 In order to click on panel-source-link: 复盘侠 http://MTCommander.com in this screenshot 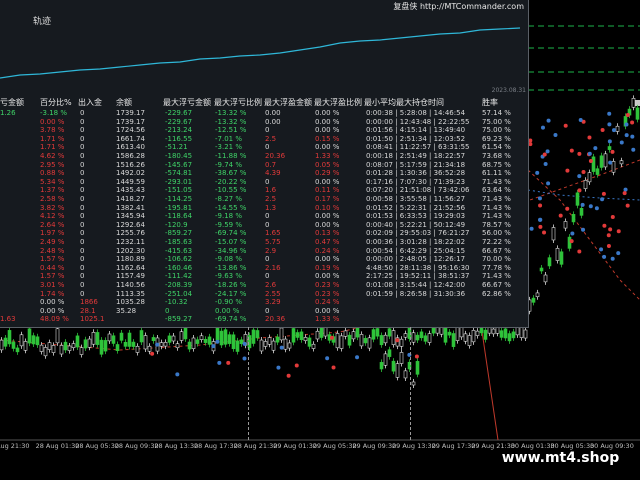, I will do `click(458, 6)`.